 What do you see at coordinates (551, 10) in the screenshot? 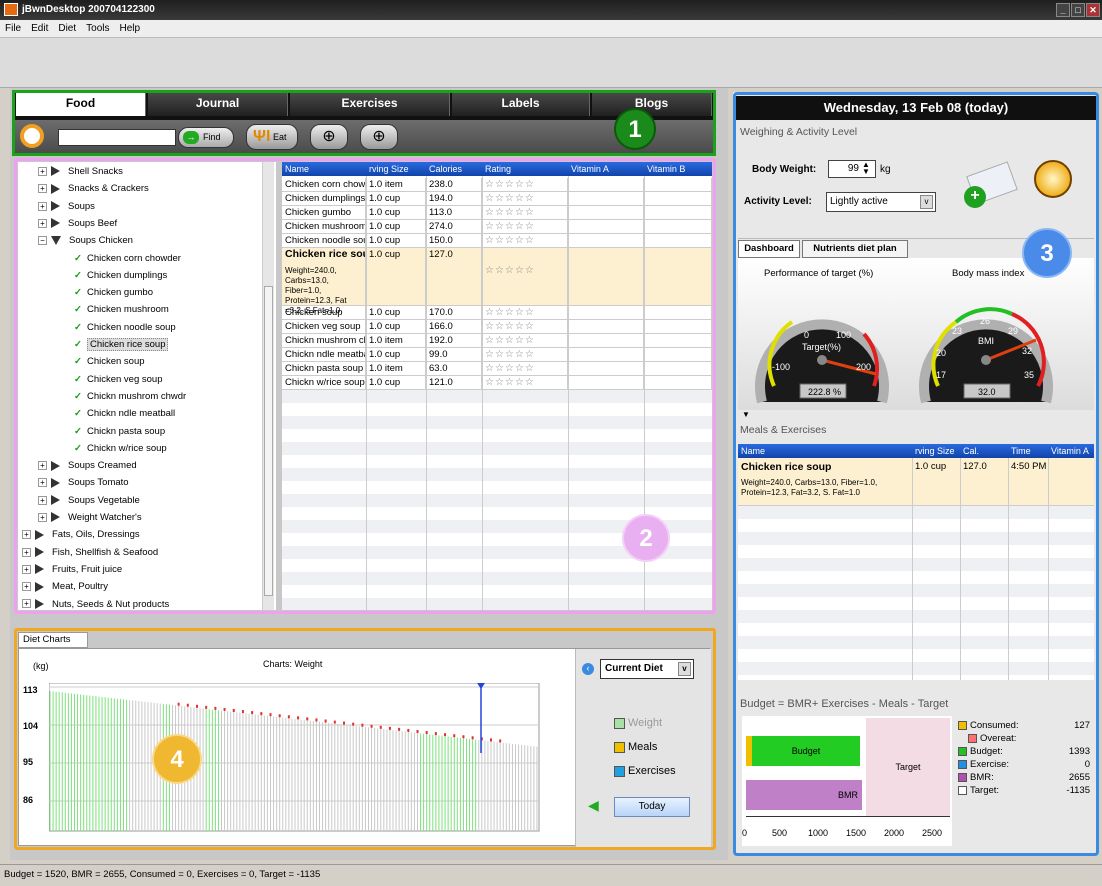
I see `title-bar: jBwnDesktop 200704122300 _ □ ✕` at bounding box center [551, 10].